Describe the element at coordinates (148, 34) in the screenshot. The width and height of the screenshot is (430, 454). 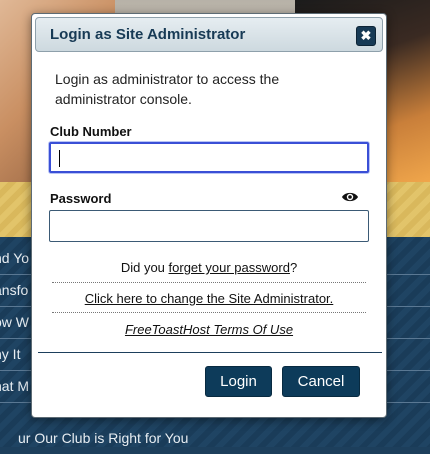
I see `dialog-title: Login as Site Administrator` at that location.